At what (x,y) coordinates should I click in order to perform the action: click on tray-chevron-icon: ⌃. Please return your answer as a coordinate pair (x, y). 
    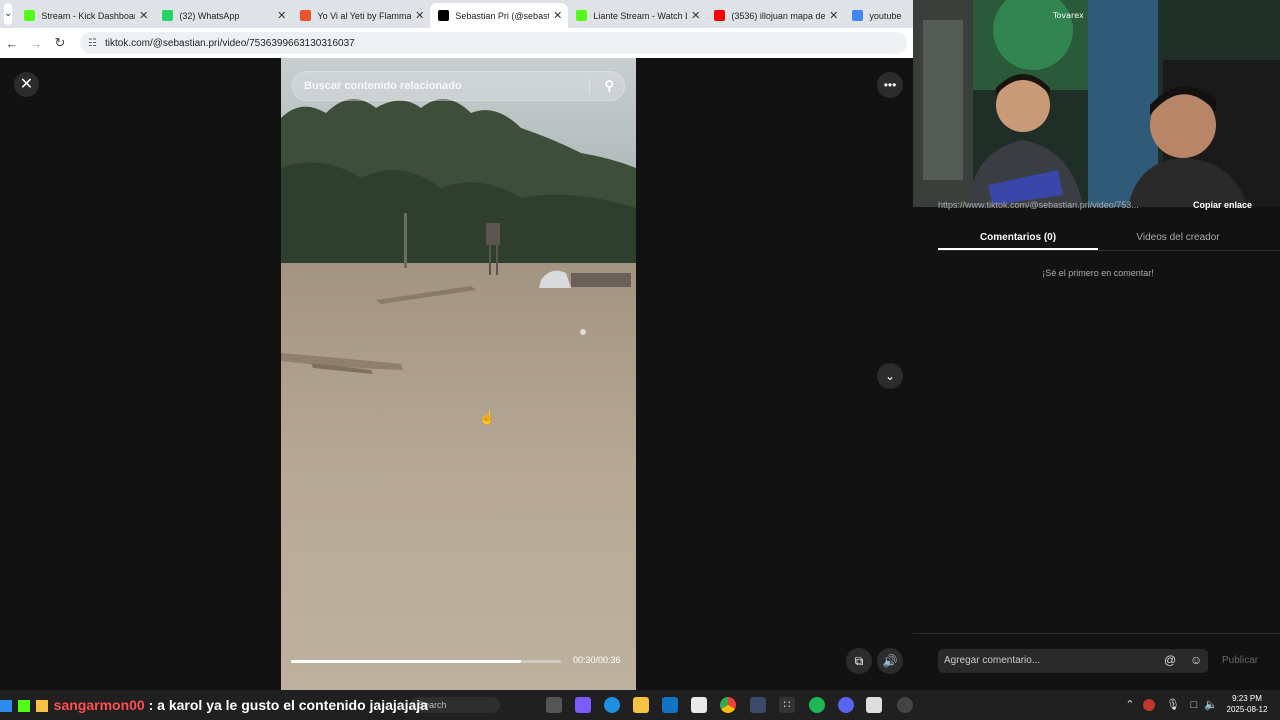
    Looking at the image, I should click on (1130, 705).